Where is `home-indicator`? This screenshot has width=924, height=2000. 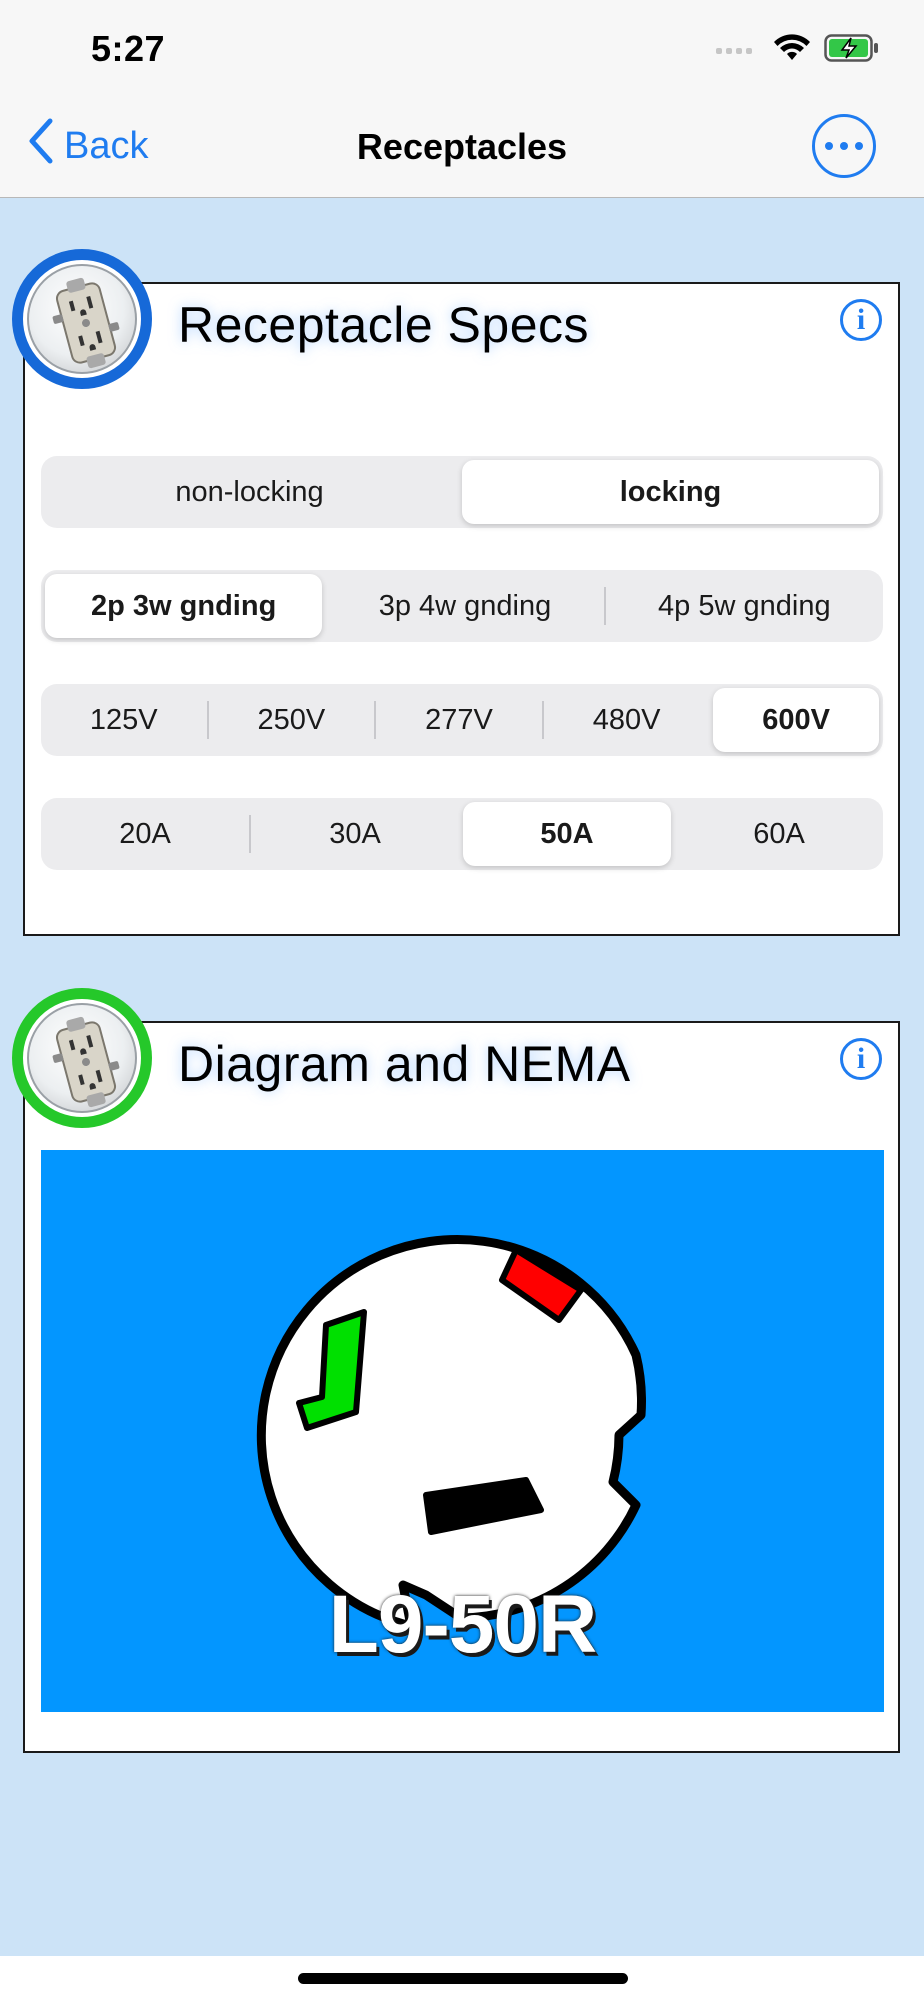
home-indicator is located at coordinates (463, 1978).